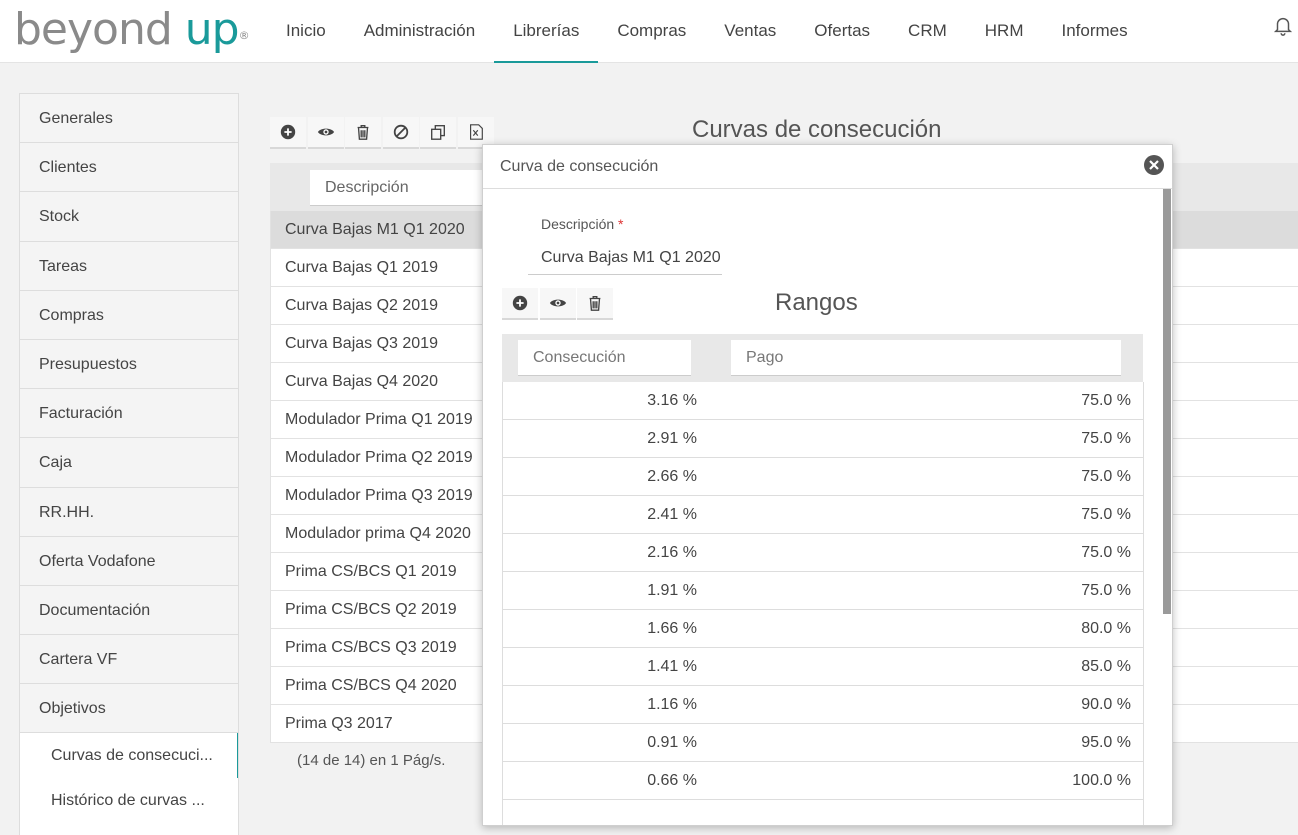  I want to click on cell-consecucion: 2.66 %, so click(672, 476).